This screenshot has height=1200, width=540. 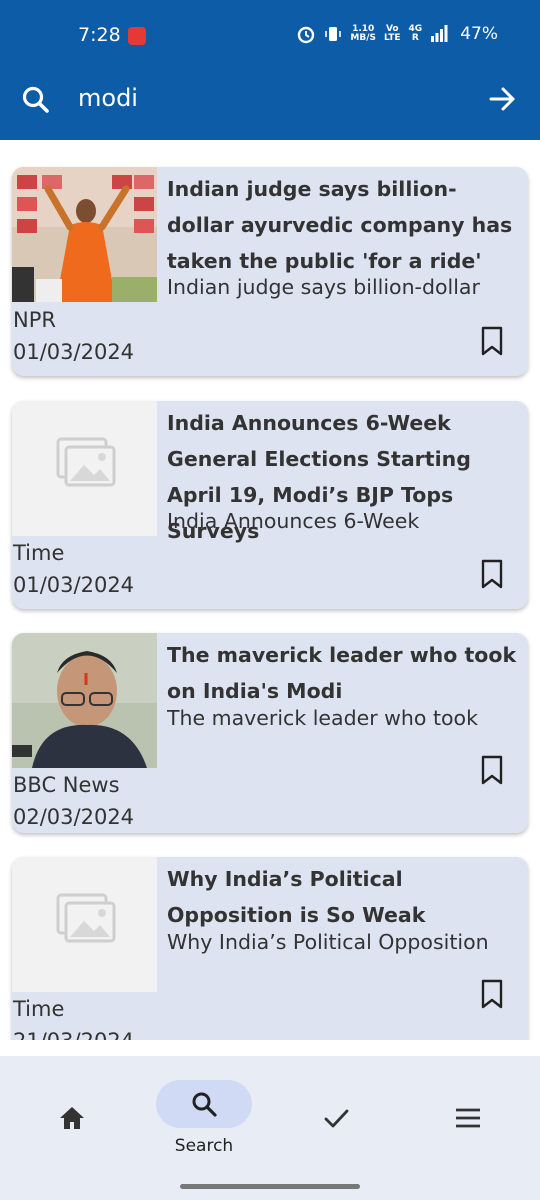 I want to click on nav-check, so click(x=336, y=1126).